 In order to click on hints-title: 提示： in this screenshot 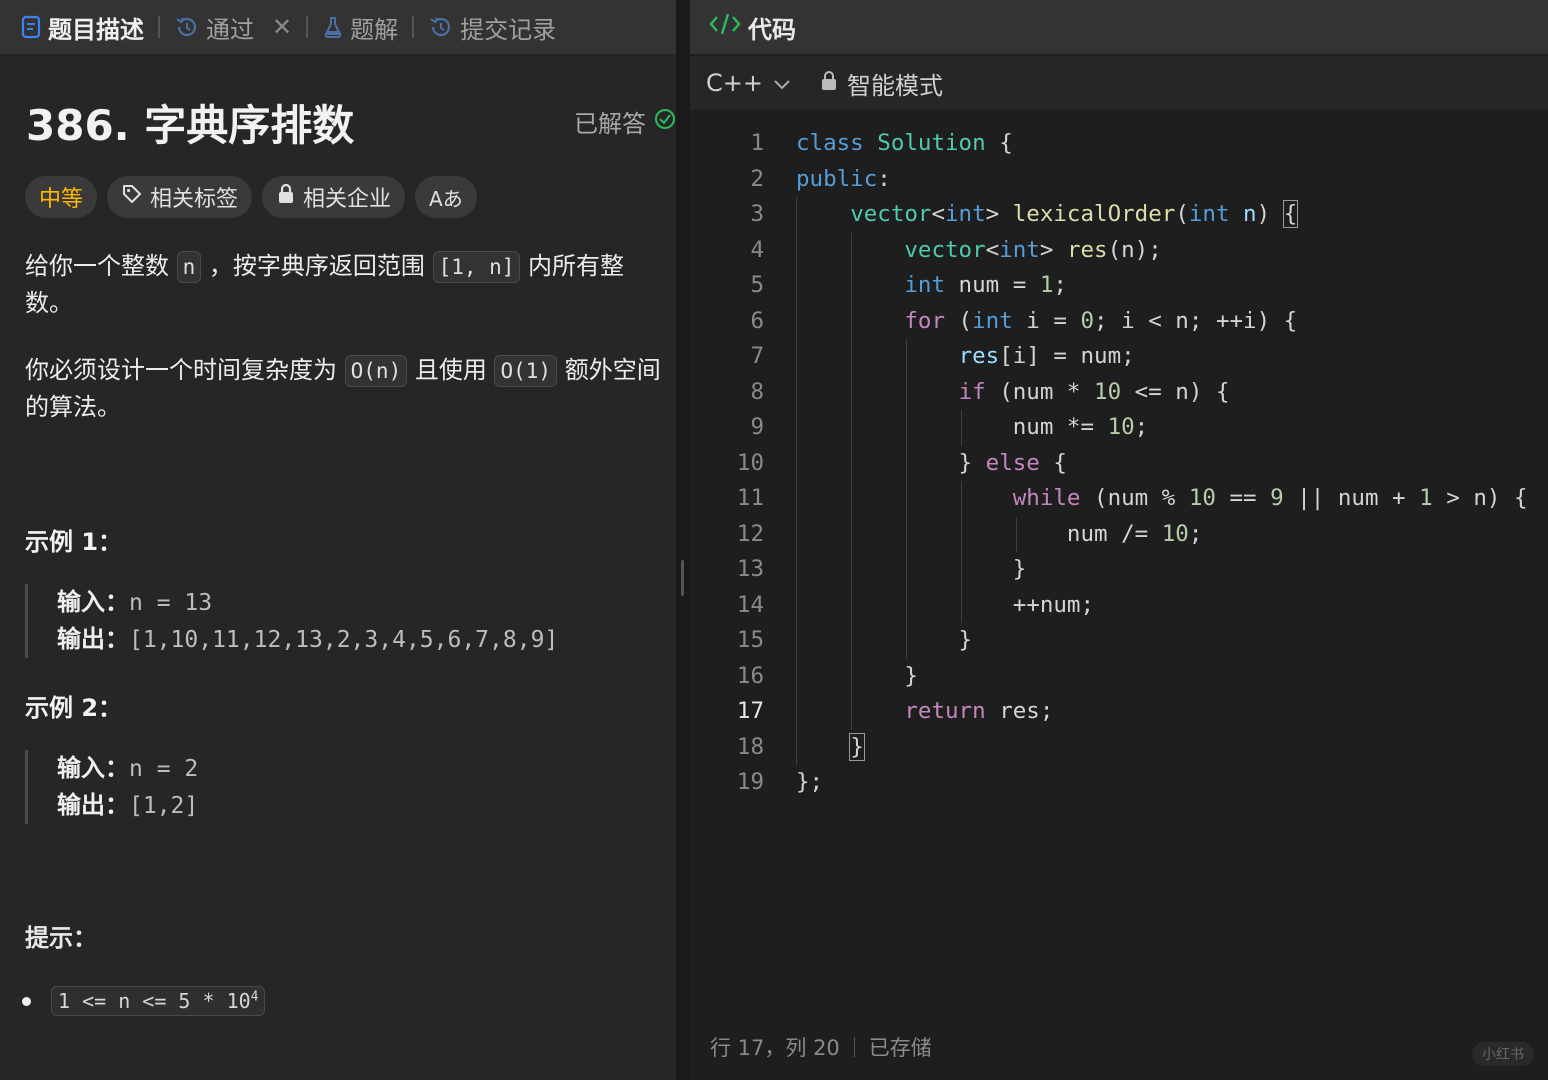, I will do `click(61, 938)`.